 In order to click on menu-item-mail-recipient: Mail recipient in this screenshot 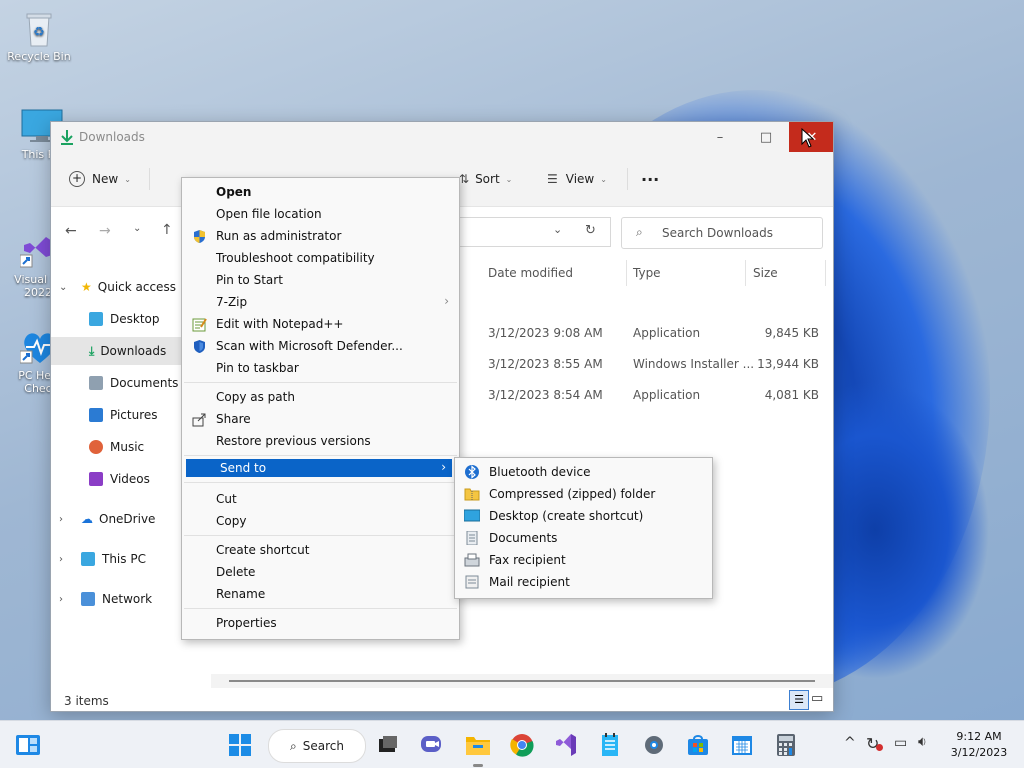, I will do `click(583, 582)`.